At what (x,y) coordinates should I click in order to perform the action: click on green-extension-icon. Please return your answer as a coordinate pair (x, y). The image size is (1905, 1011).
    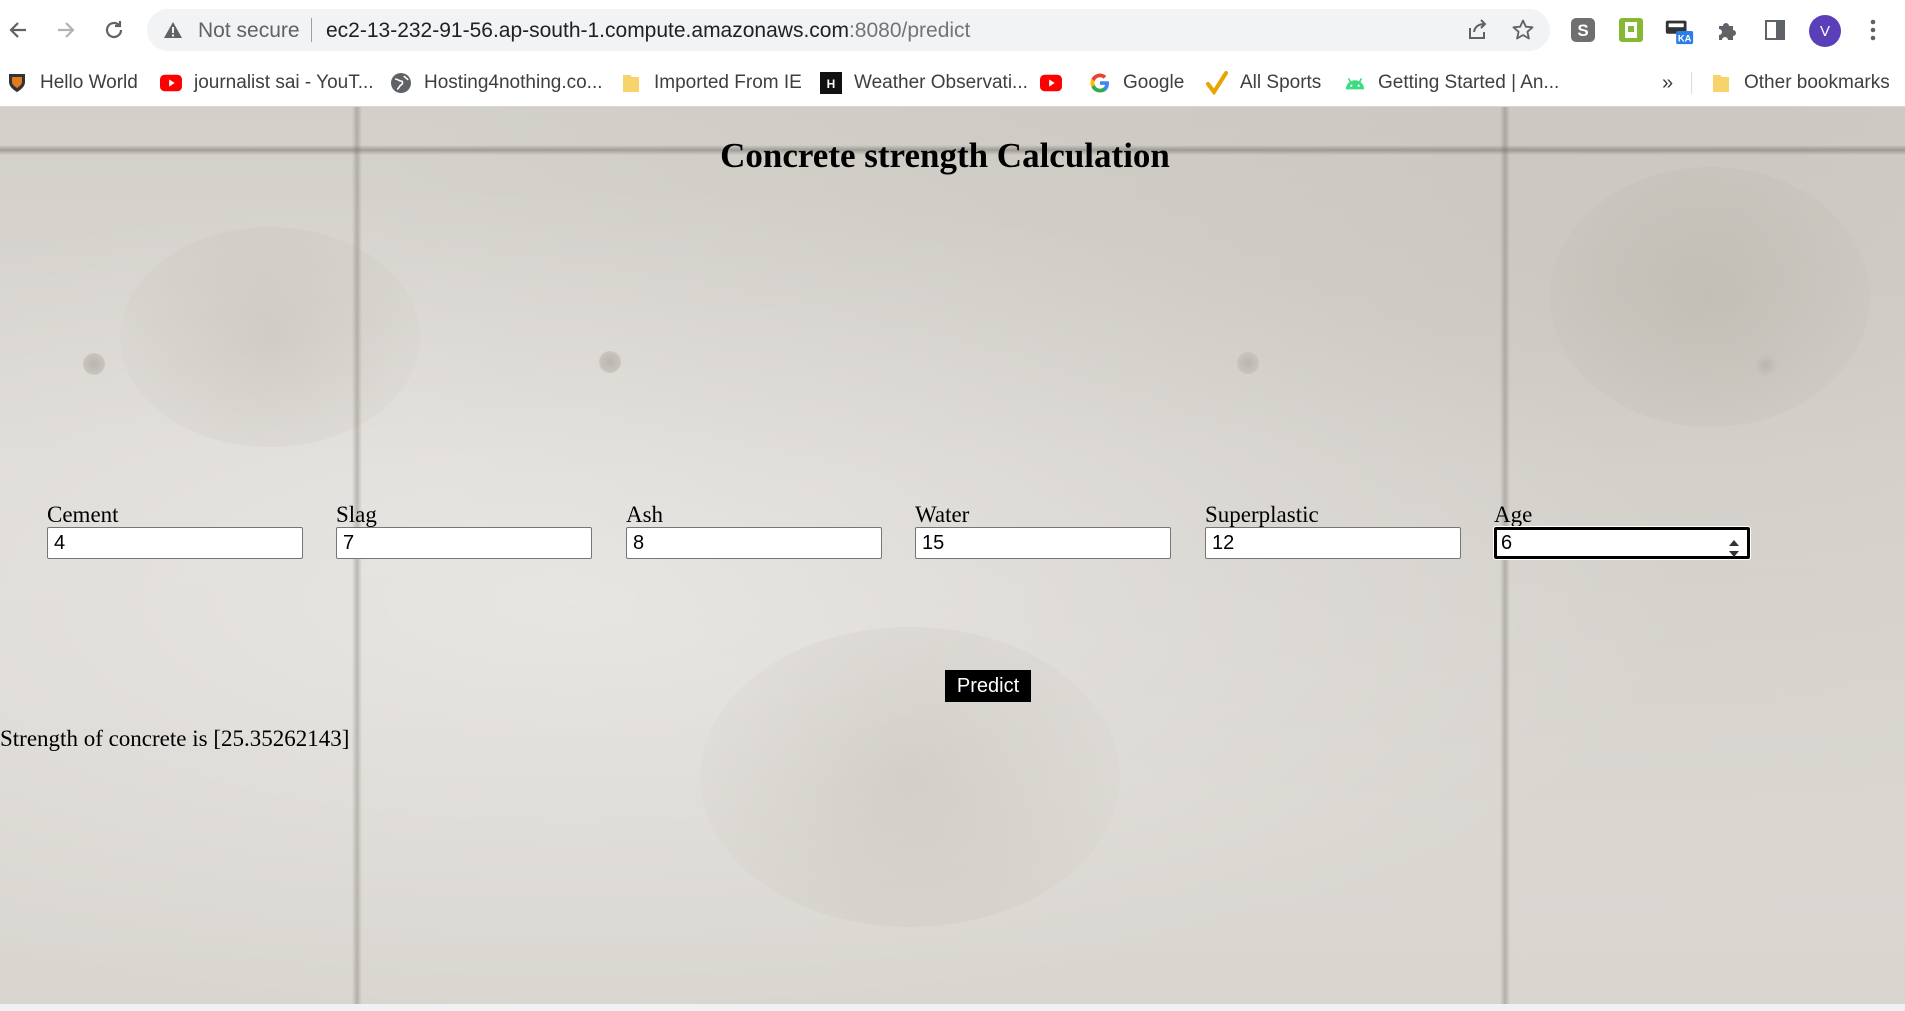
    Looking at the image, I should click on (1631, 30).